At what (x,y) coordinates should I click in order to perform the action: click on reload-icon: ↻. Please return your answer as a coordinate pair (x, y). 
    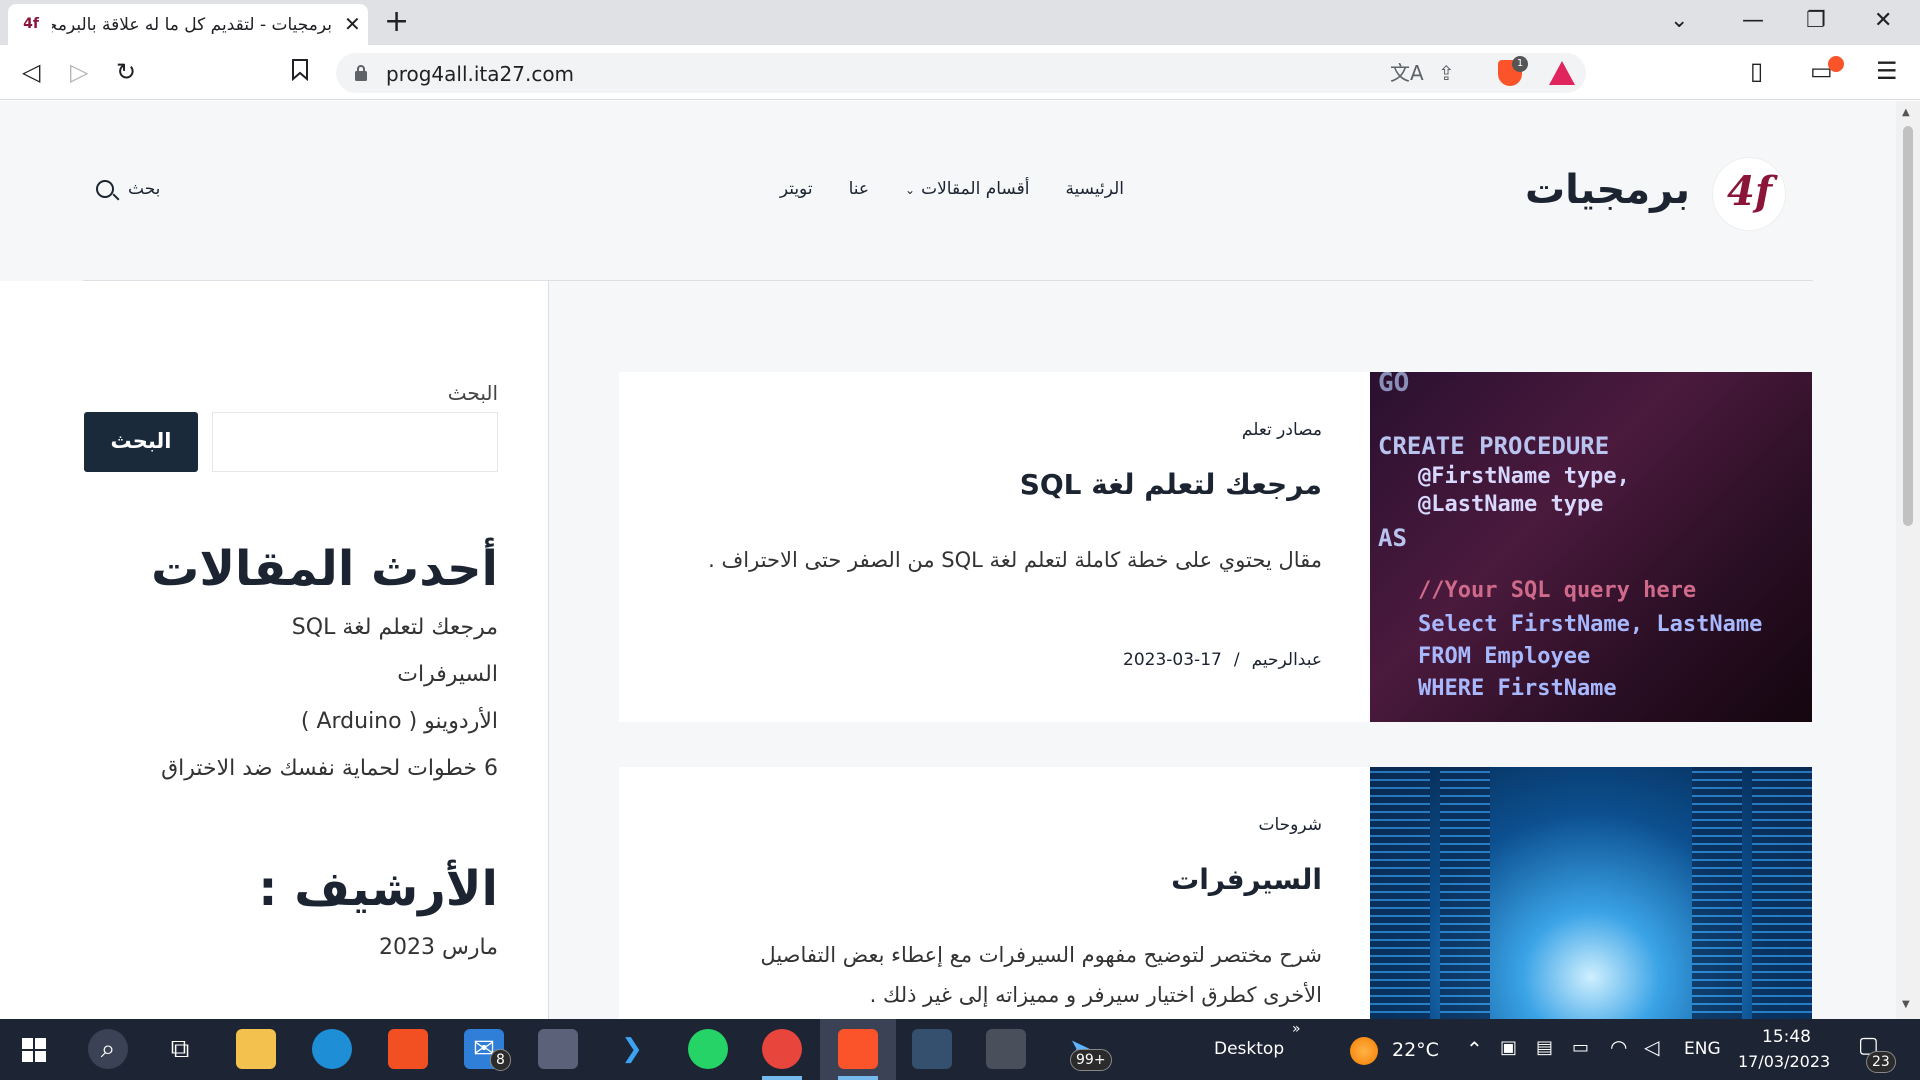
    Looking at the image, I should click on (126, 72).